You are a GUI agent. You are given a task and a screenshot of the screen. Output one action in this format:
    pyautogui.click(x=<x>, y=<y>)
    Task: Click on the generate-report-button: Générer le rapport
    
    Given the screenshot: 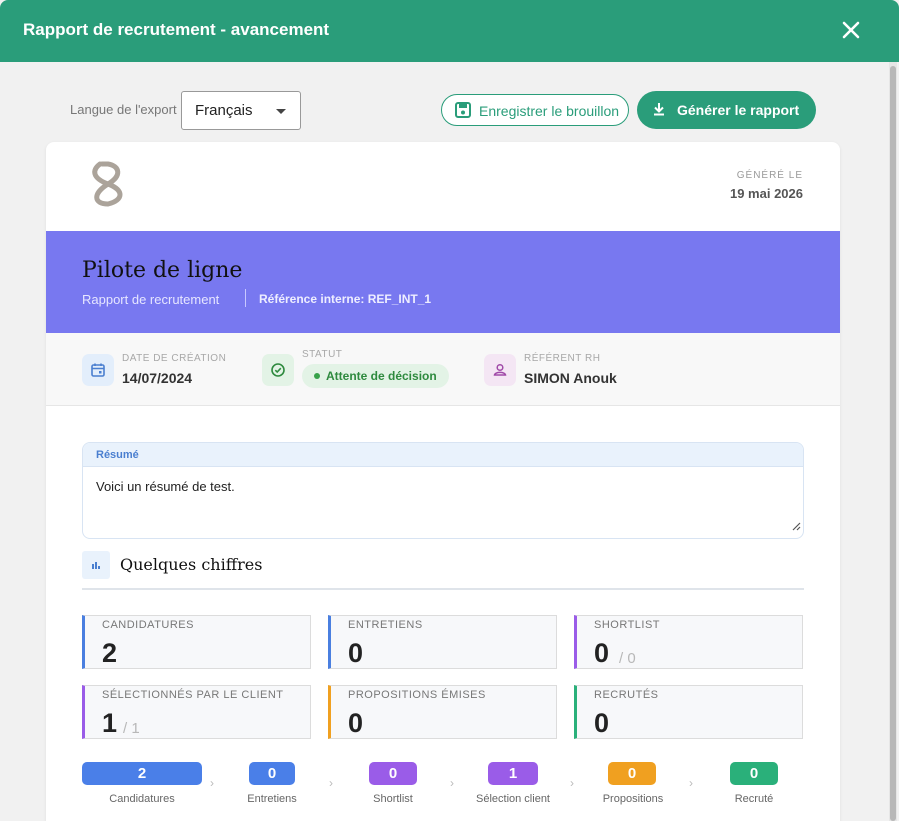 What is the action you would take?
    pyautogui.click(x=726, y=110)
    